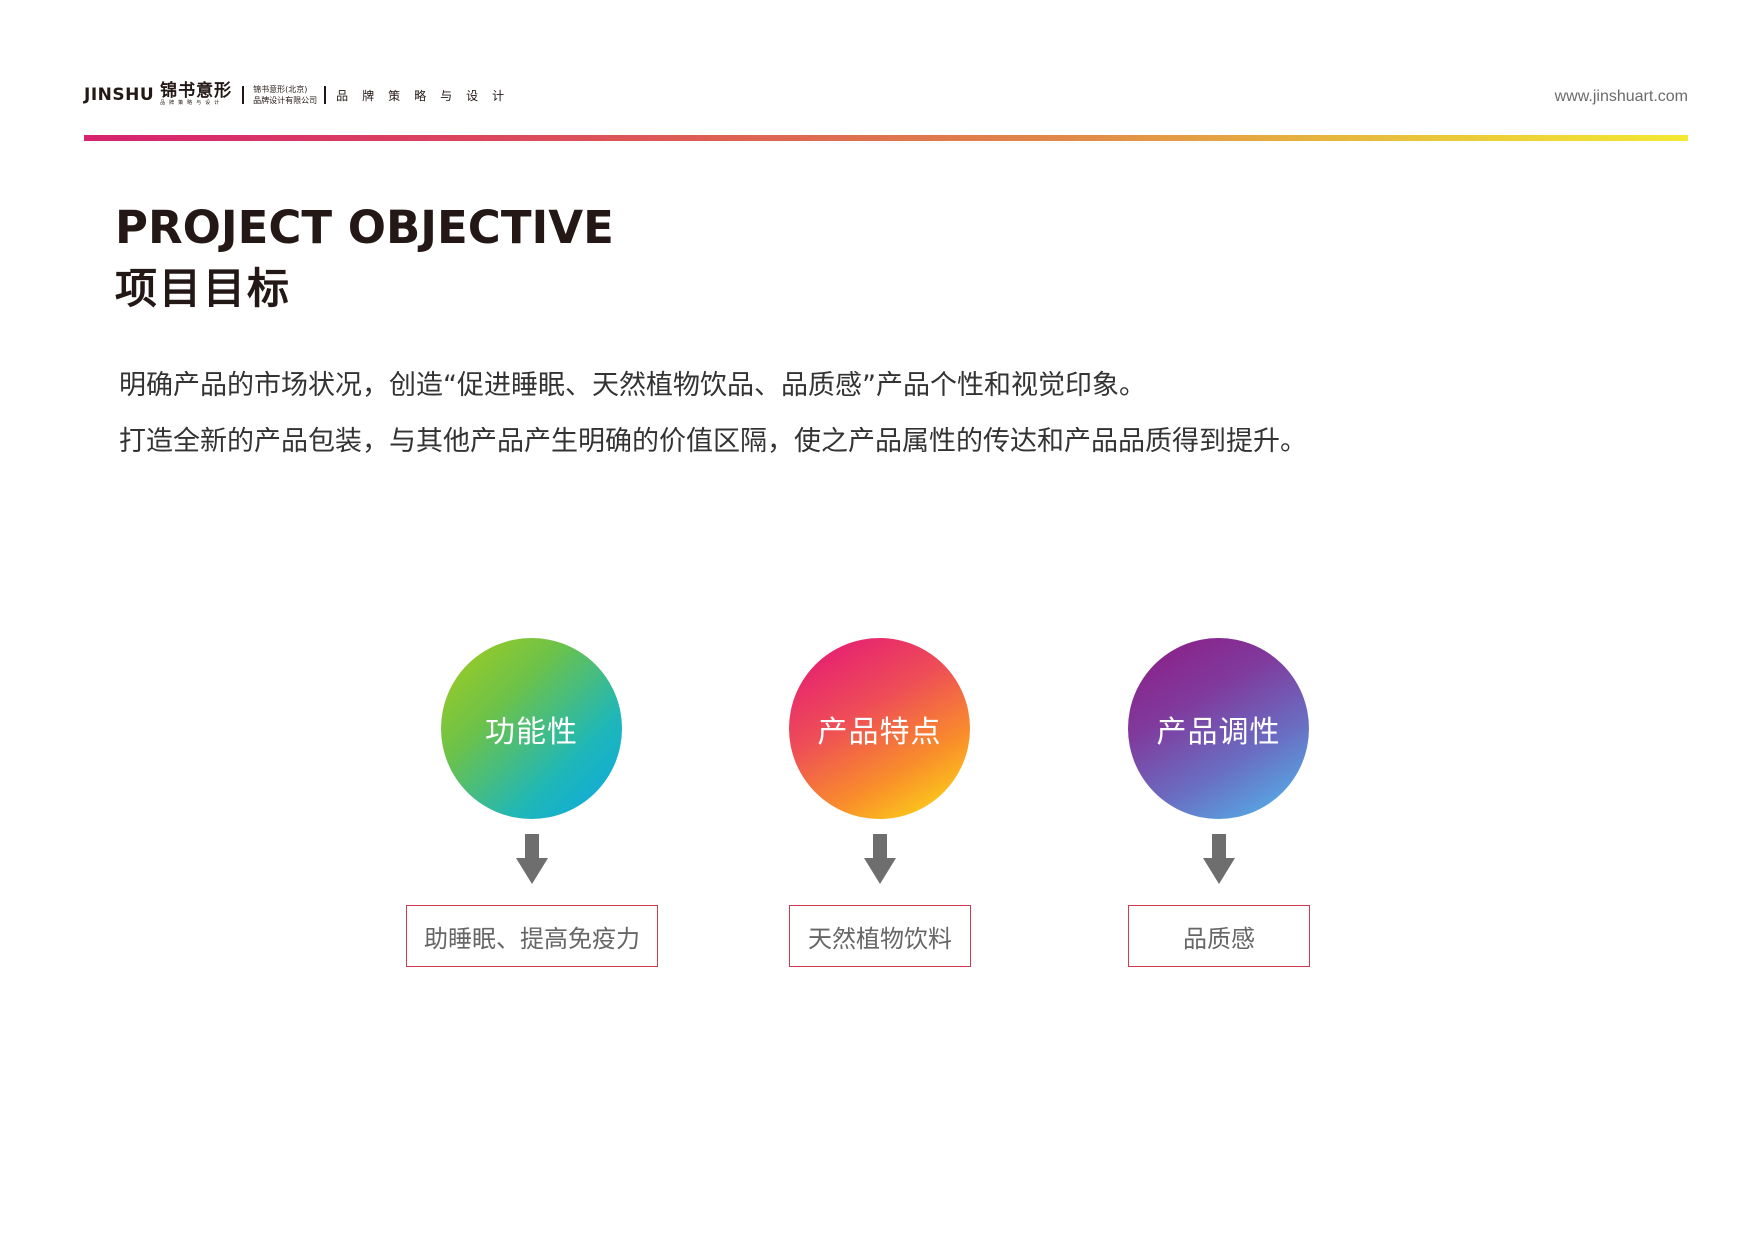 This screenshot has height=1241, width=1755. I want to click on logo-chinese-sub: 品牌策略与设计, so click(192, 103).